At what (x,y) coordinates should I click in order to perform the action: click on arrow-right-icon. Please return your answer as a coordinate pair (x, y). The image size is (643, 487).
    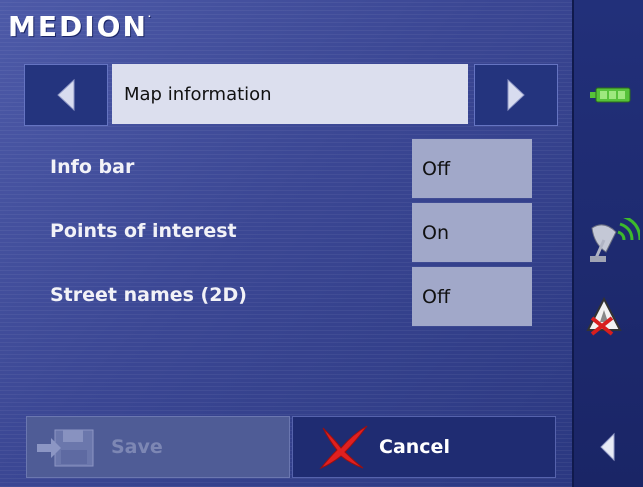
    Looking at the image, I should click on (516, 95).